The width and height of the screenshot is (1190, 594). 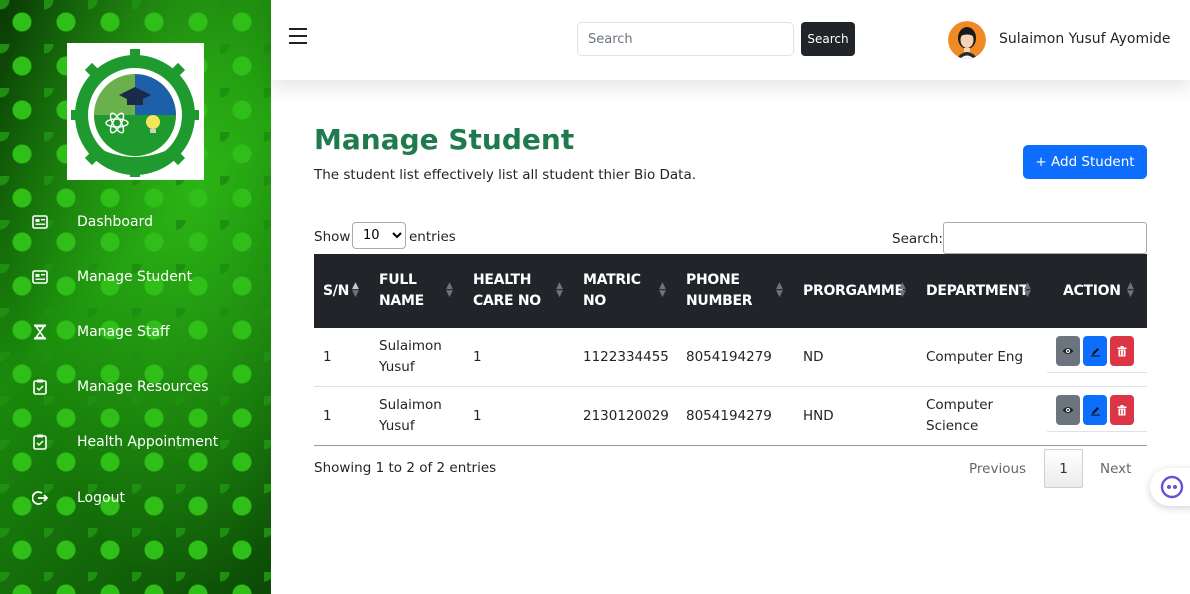 What do you see at coordinates (685, 39) in the screenshot?
I see `search-input` at bounding box center [685, 39].